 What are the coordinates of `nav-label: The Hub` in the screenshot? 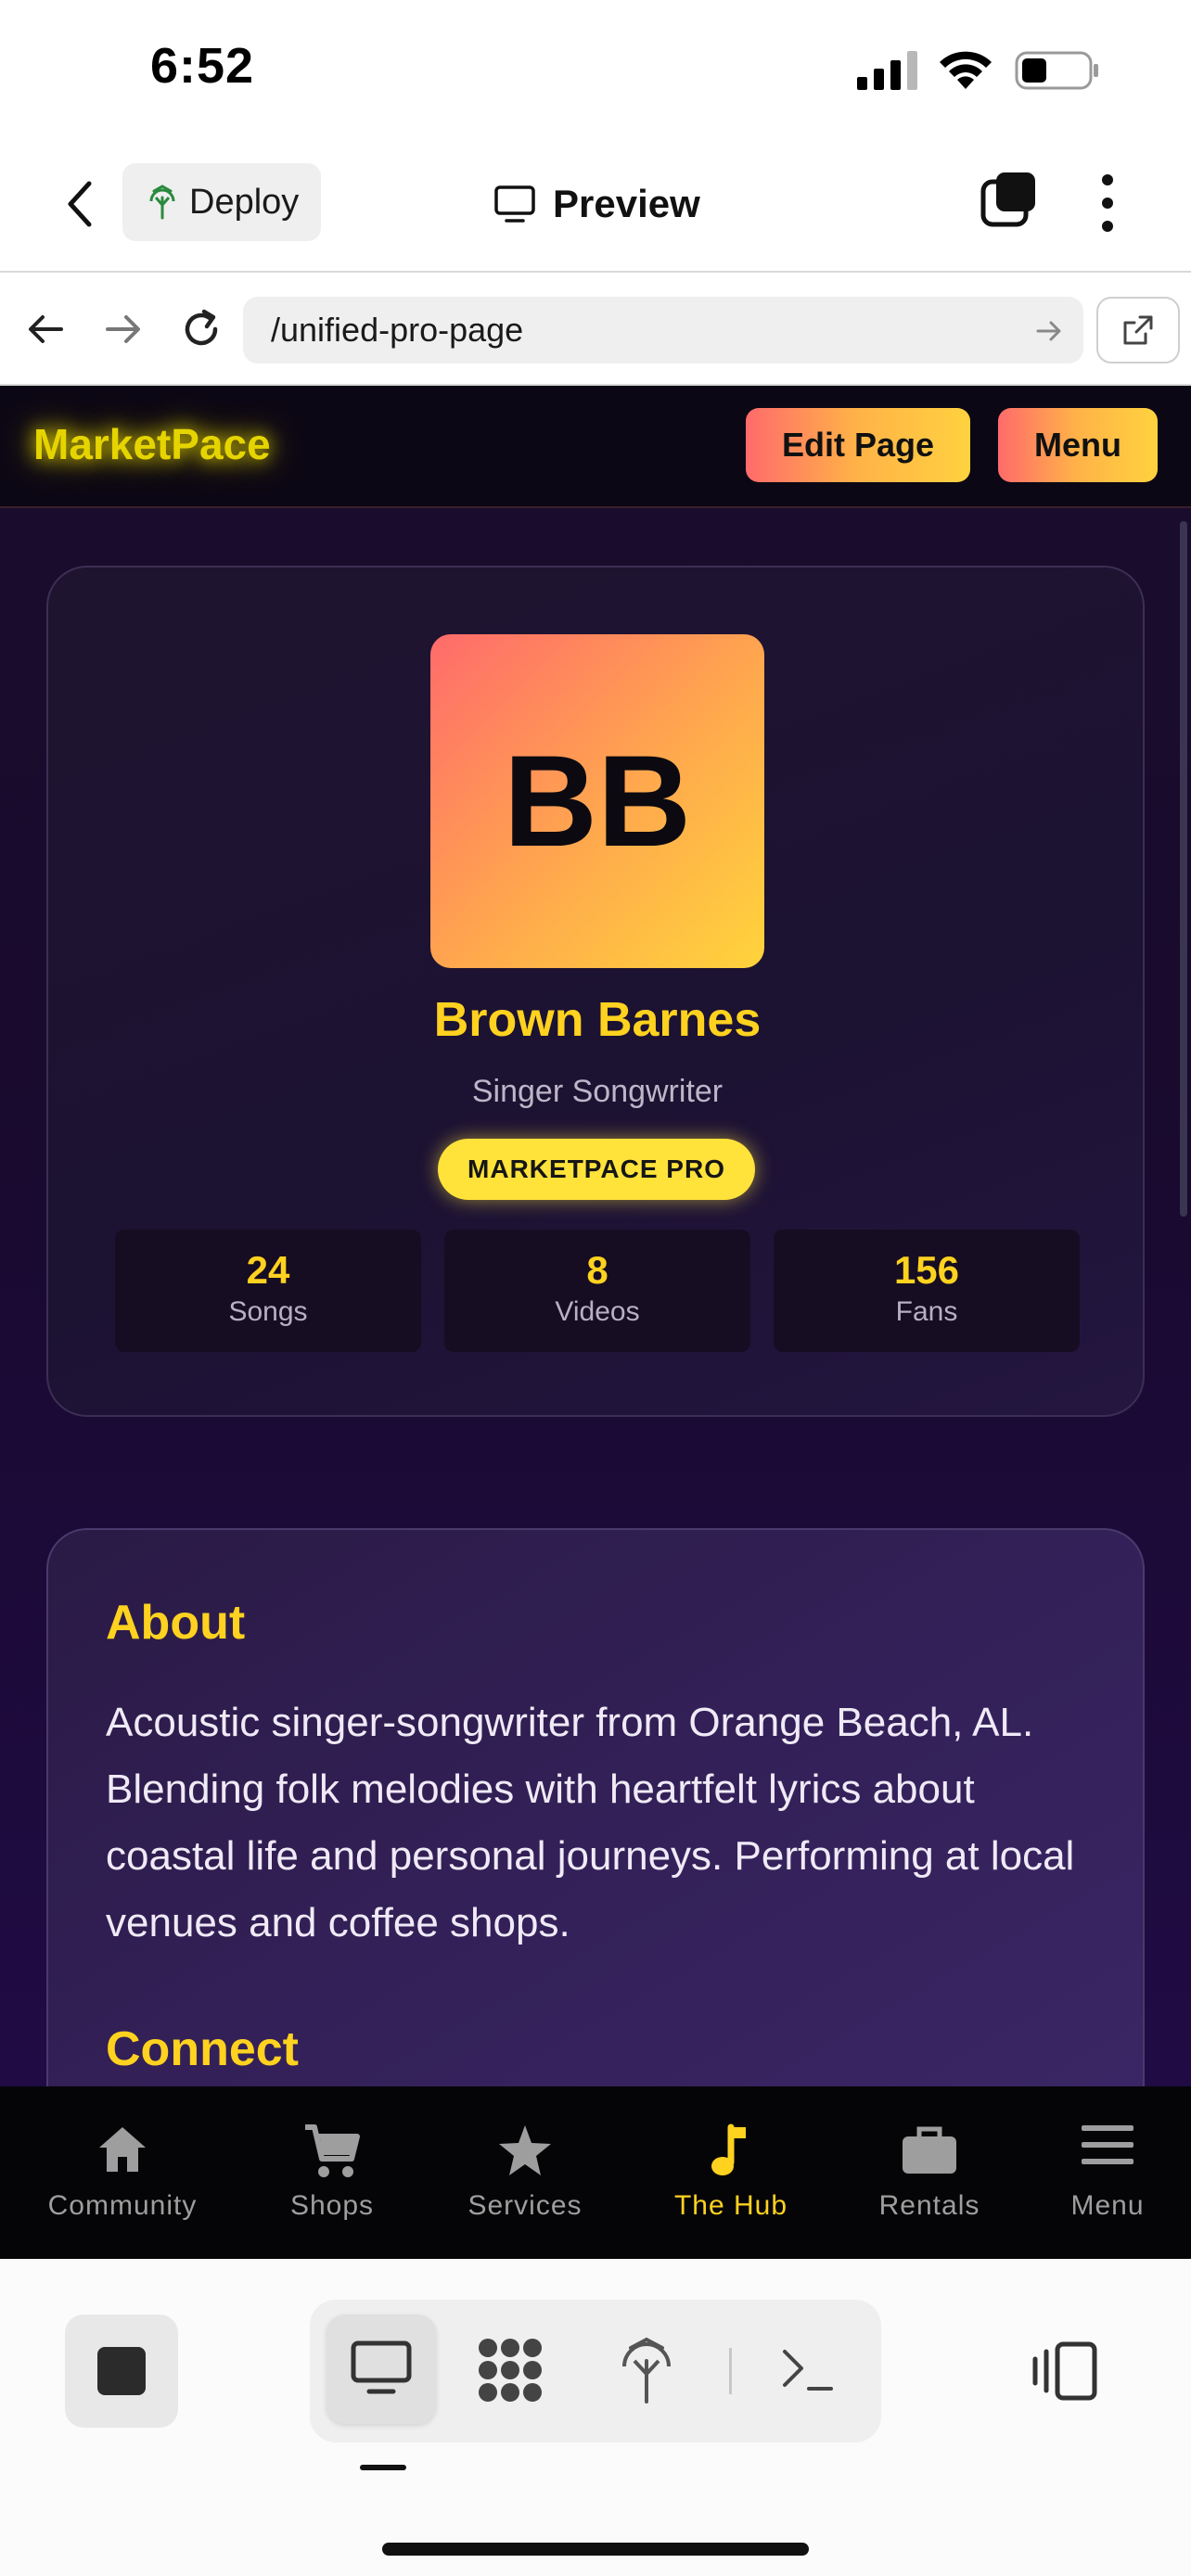 It's located at (730, 2205).